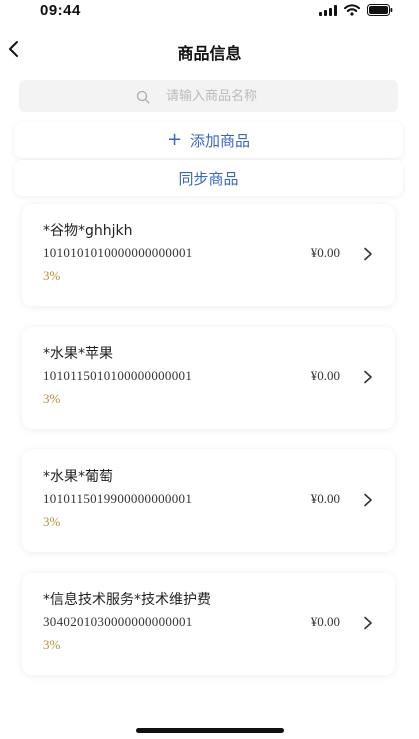  Describe the element at coordinates (220, 140) in the screenshot. I see `add-product-label: 添加商品` at that location.